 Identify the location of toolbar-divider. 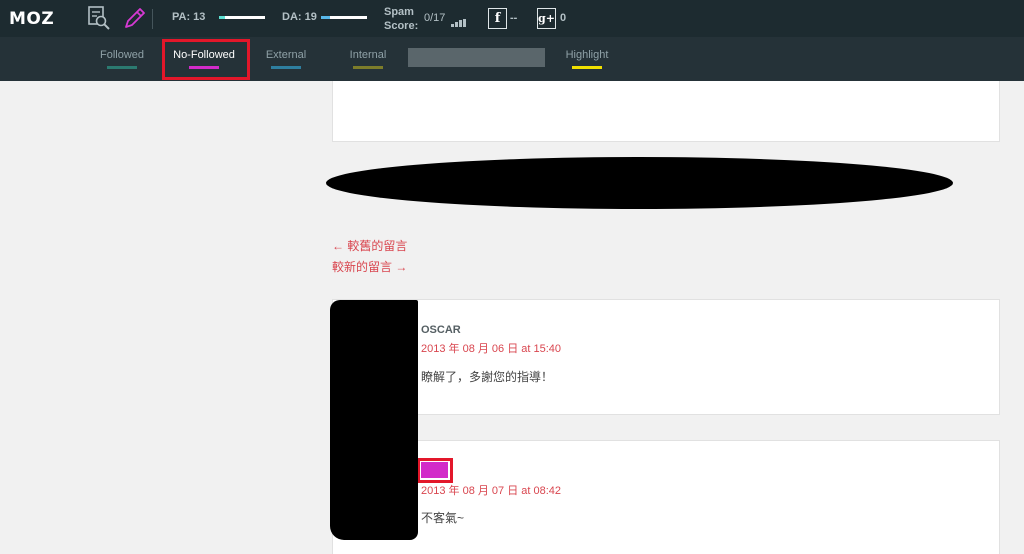
(152, 19).